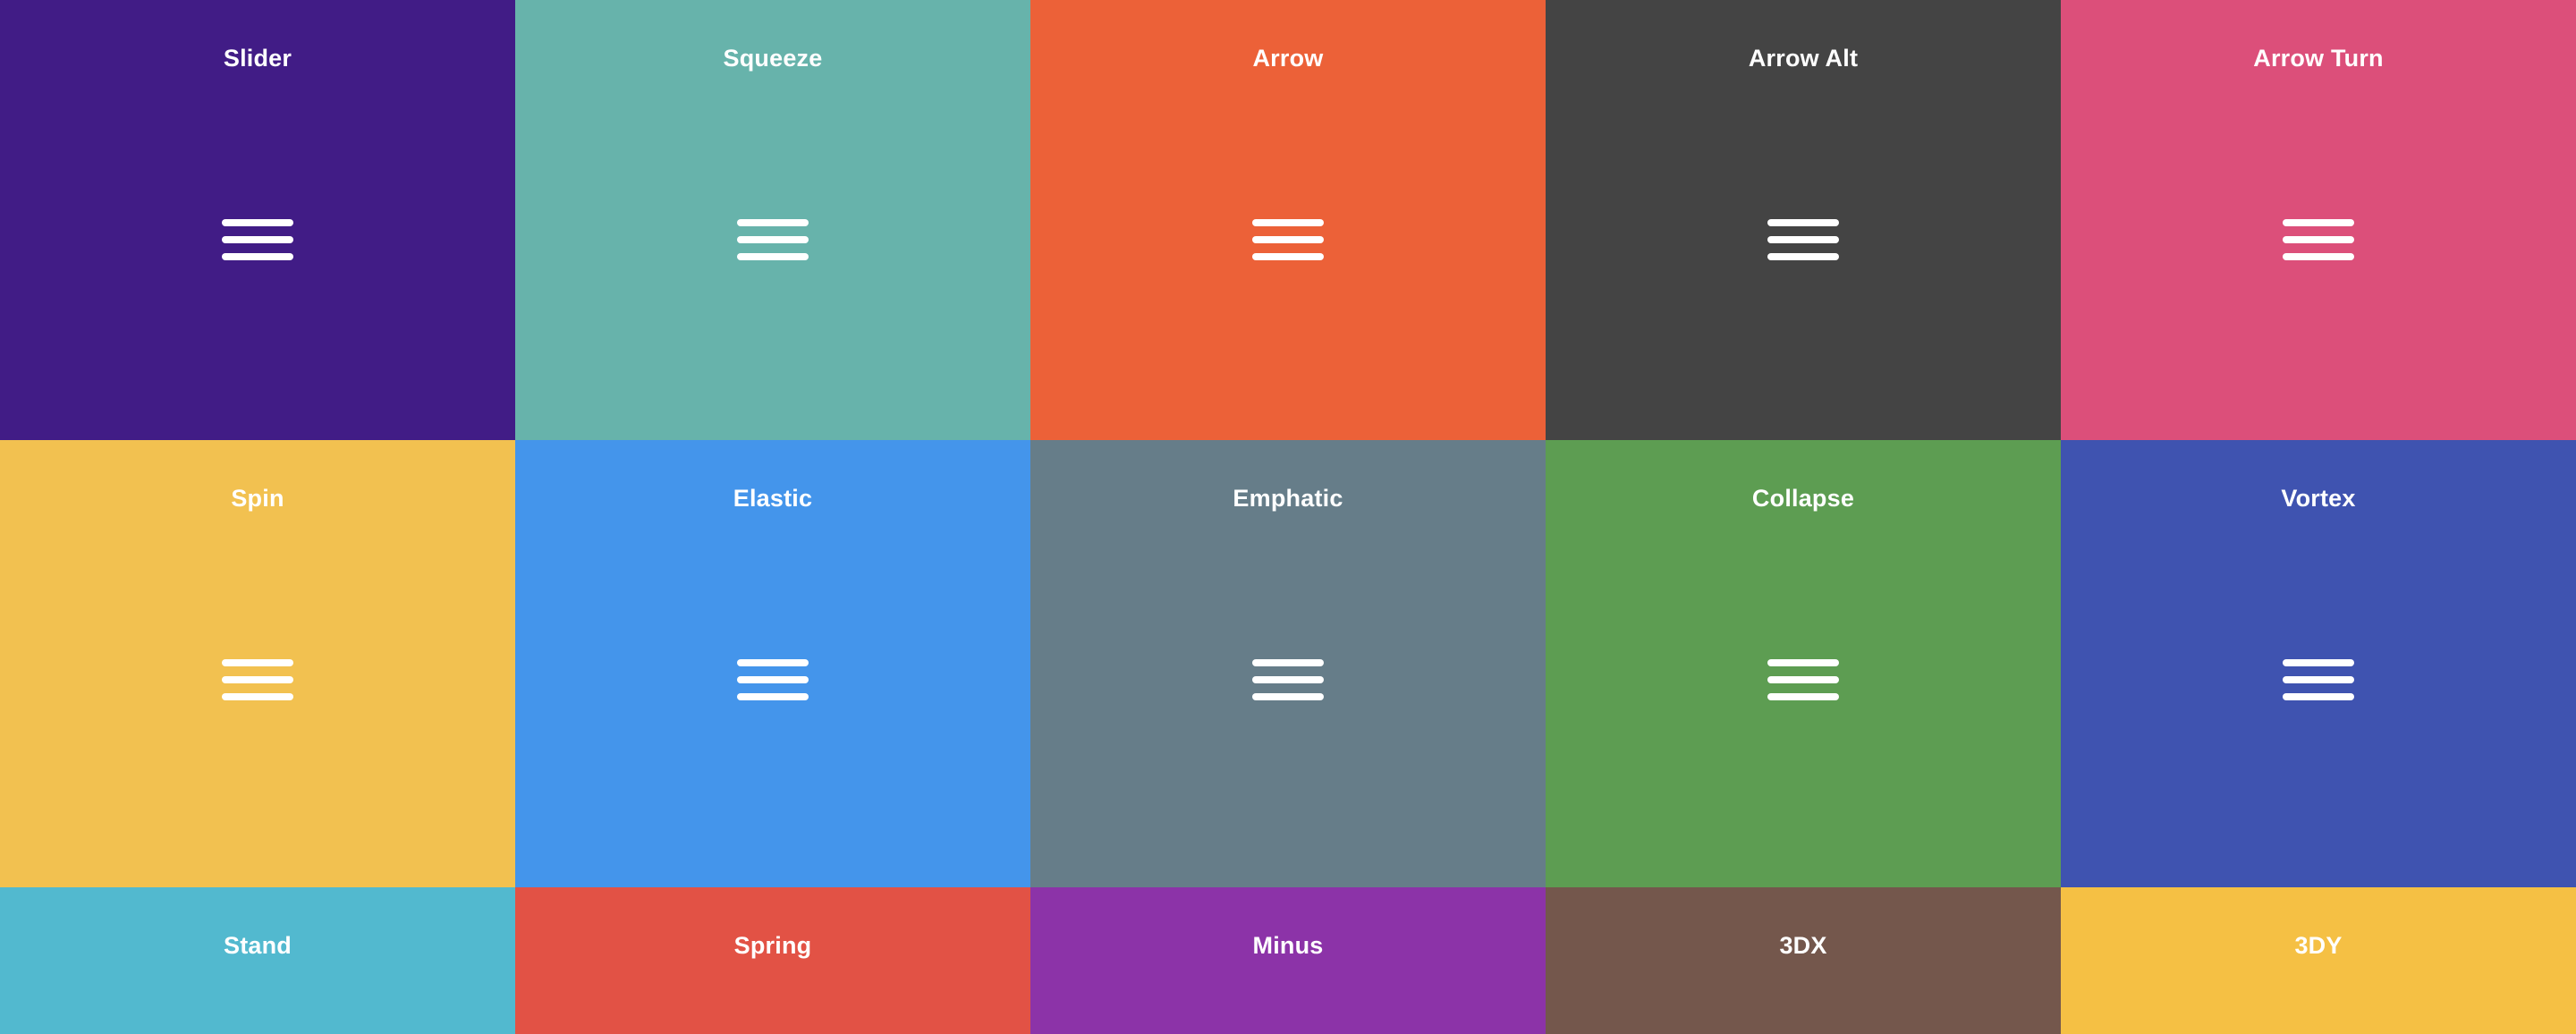  What do you see at coordinates (2318, 960) in the screenshot?
I see `tile-3dy: 3DY` at bounding box center [2318, 960].